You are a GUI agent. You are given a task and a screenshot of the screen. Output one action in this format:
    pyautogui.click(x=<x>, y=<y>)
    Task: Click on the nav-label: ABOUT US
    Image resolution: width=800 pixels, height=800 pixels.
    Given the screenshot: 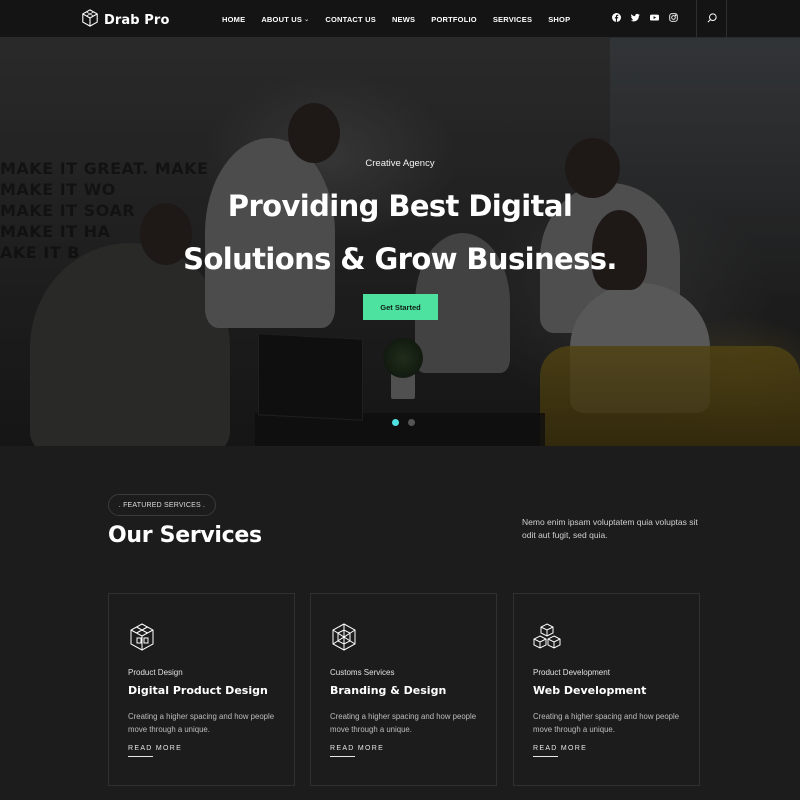 What is the action you would take?
    pyautogui.click(x=282, y=19)
    